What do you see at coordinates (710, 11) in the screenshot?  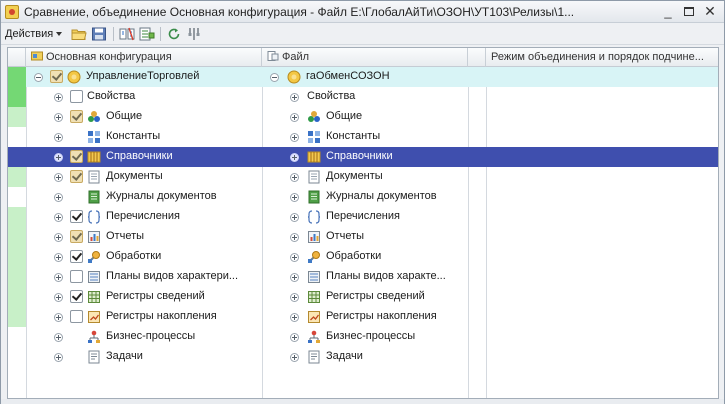 I see `close-button: ✕` at bounding box center [710, 11].